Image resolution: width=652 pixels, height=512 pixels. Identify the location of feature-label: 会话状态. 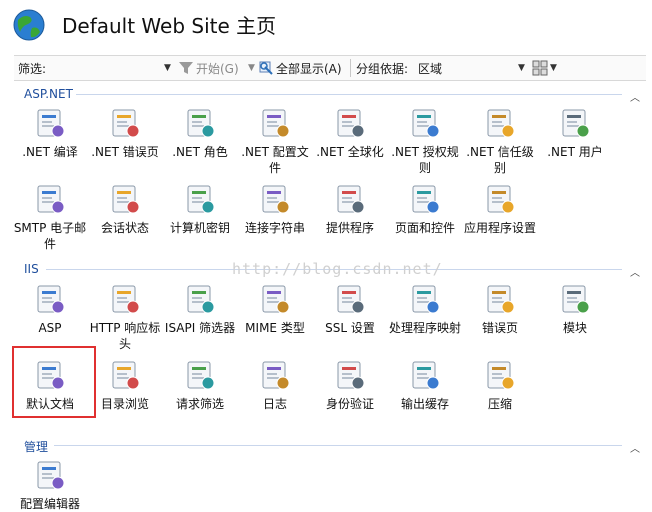
(124, 228).